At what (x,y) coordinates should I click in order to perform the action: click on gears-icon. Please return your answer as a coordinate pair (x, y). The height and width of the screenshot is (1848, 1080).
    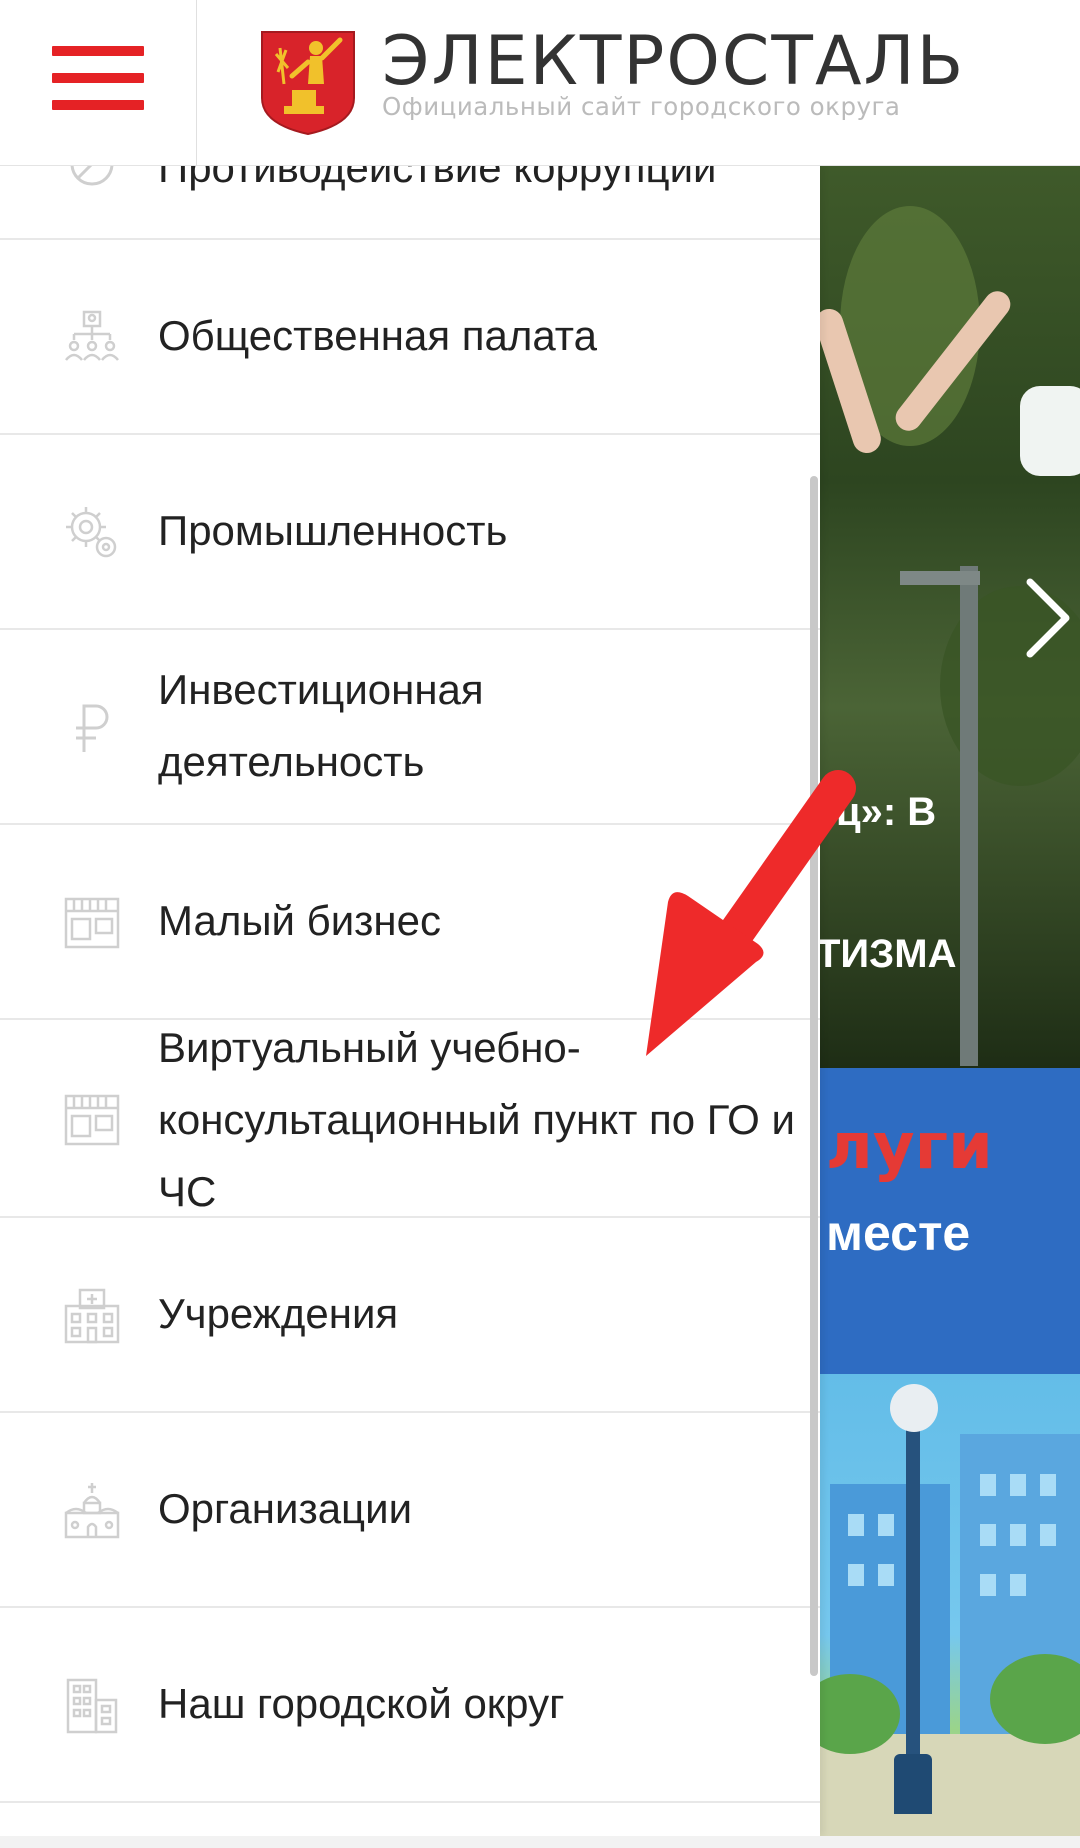
    Looking at the image, I should click on (92, 533).